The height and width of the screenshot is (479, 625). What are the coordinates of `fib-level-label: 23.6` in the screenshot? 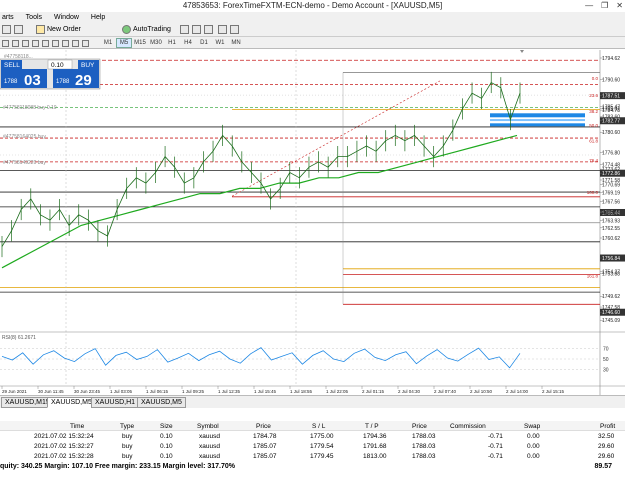 It's located at (593, 95).